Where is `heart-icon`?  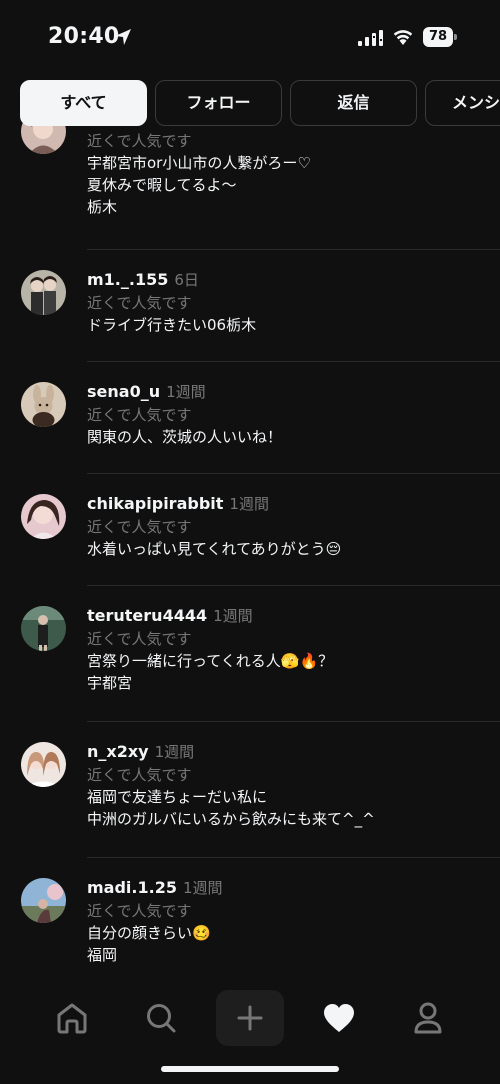
heart-icon is located at coordinates (339, 1018).